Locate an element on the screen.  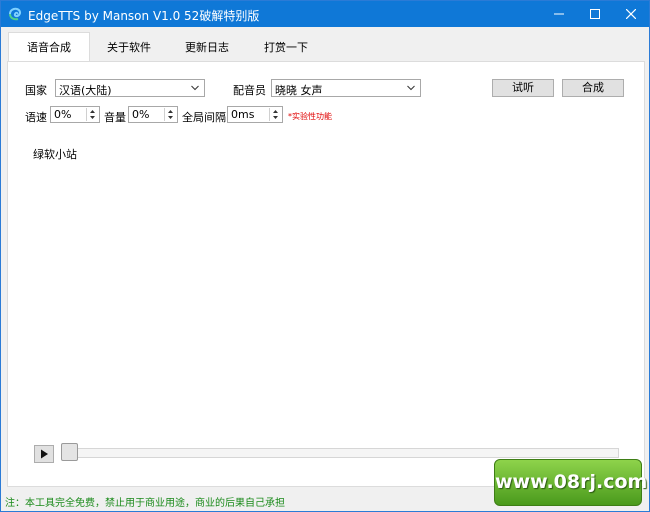
tab-label: 打赏一下 is located at coordinates (286, 47).